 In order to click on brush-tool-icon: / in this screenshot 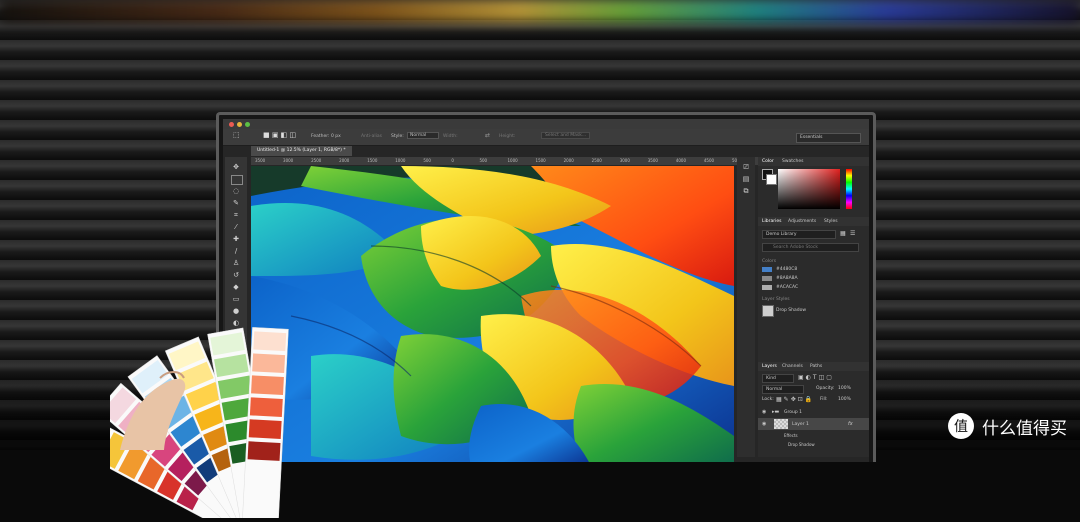, I will do `click(236, 251)`.